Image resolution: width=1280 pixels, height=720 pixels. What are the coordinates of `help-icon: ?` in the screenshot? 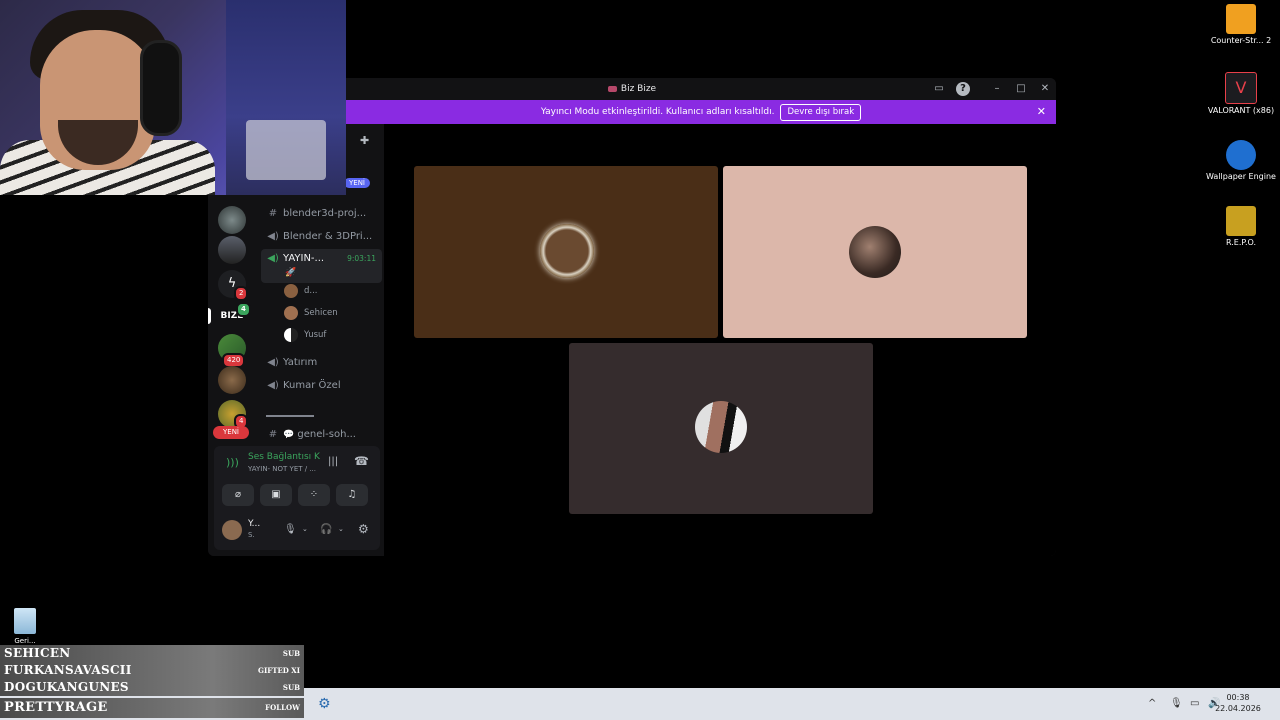 It's located at (963, 89).